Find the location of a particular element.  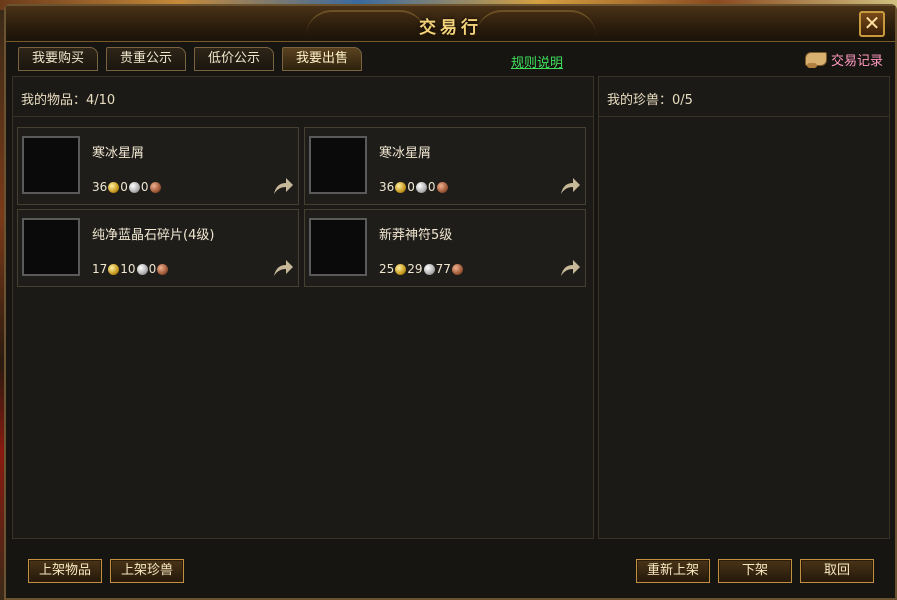

item-price: 17 10 0 is located at coordinates (130, 269).